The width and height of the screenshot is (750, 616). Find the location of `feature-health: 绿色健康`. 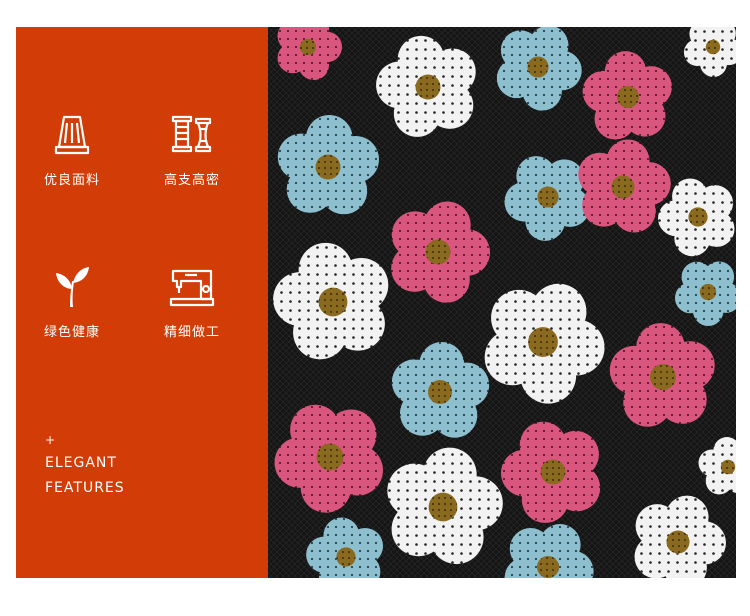

feature-health: 绿色健康 is located at coordinates (72, 300).